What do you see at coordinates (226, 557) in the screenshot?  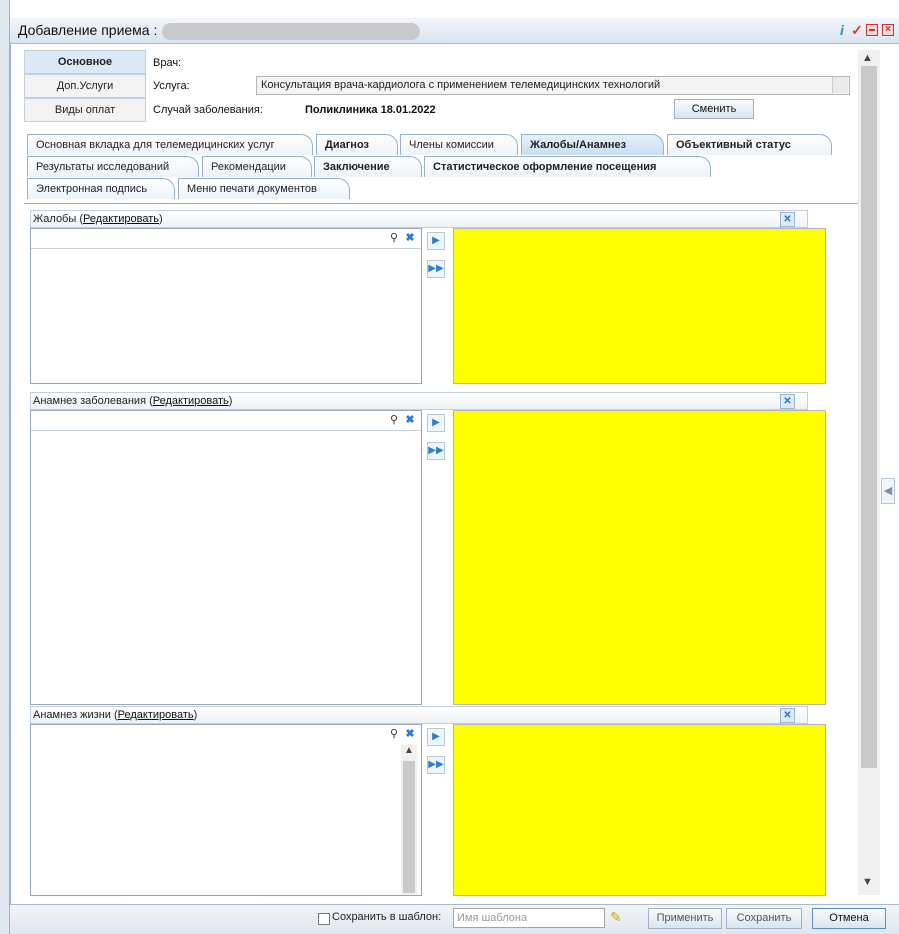 I see `disease-anamnesis-list: ⚲ ✖` at bounding box center [226, 557].